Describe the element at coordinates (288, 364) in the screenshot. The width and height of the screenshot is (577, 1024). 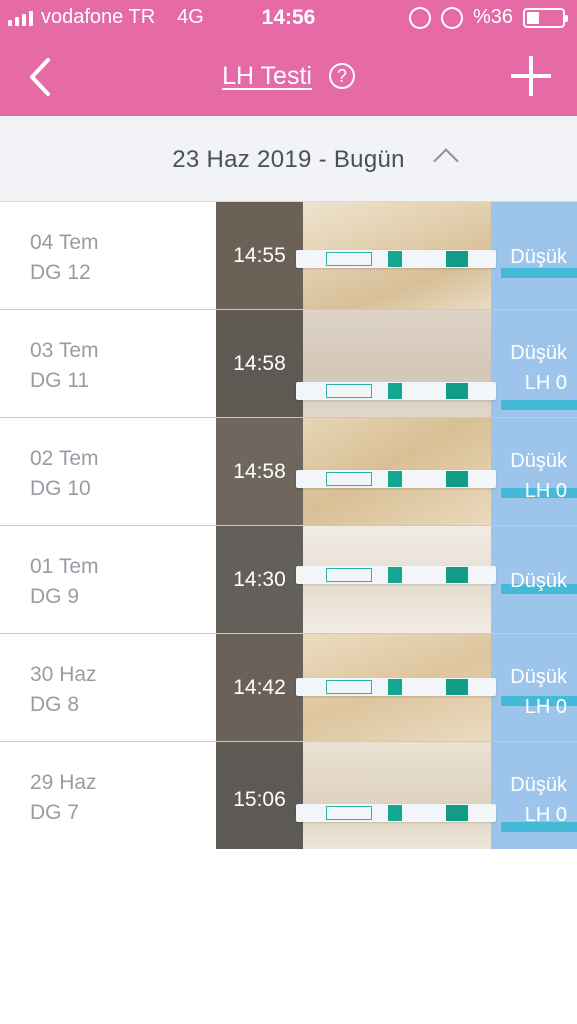
I see `test-row: 03 Tem DG 11 14:58 Düşük LH 0` at that location.